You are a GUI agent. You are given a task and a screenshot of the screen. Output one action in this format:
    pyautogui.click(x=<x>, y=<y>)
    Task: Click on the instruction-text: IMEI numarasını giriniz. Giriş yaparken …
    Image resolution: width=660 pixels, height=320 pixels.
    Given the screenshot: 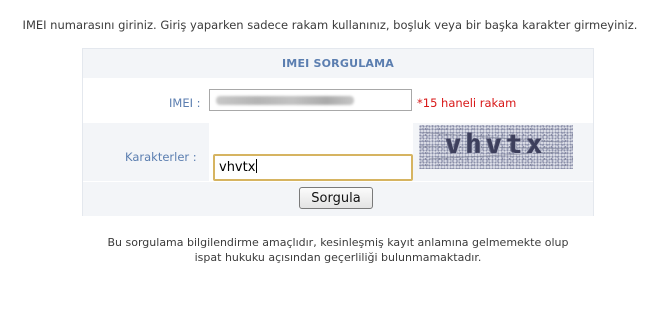 What is the action you would take?
    pyautogui.click(x=330, y=25)
    